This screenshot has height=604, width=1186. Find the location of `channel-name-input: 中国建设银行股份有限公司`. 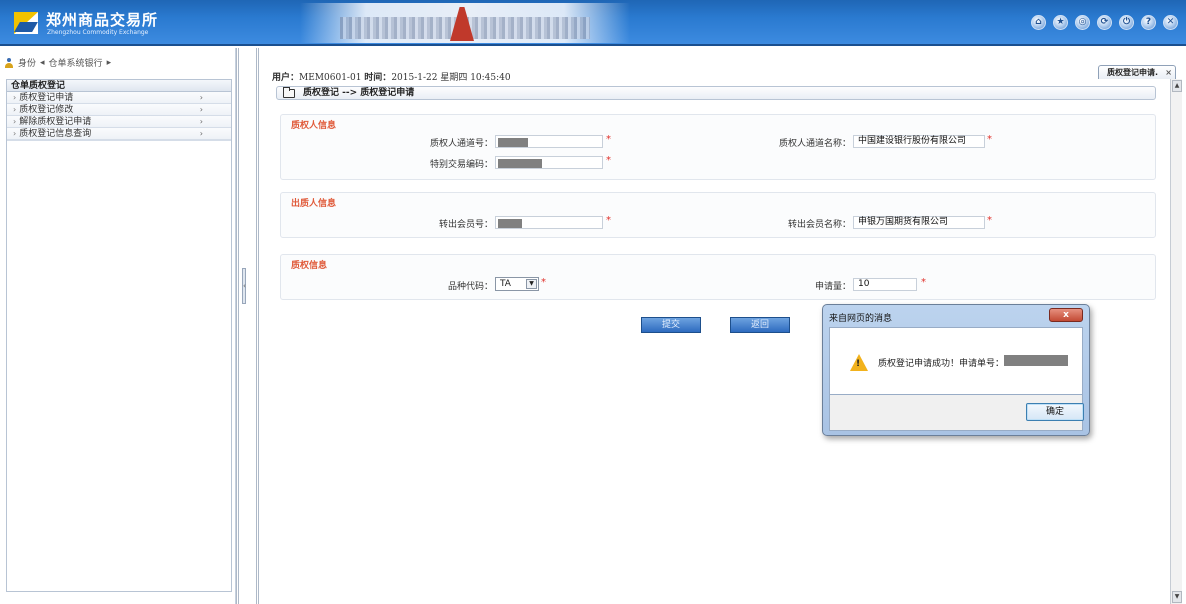

channel-name-input: 中国建设银行股份有限公司 is located at coordinates (919, 141).